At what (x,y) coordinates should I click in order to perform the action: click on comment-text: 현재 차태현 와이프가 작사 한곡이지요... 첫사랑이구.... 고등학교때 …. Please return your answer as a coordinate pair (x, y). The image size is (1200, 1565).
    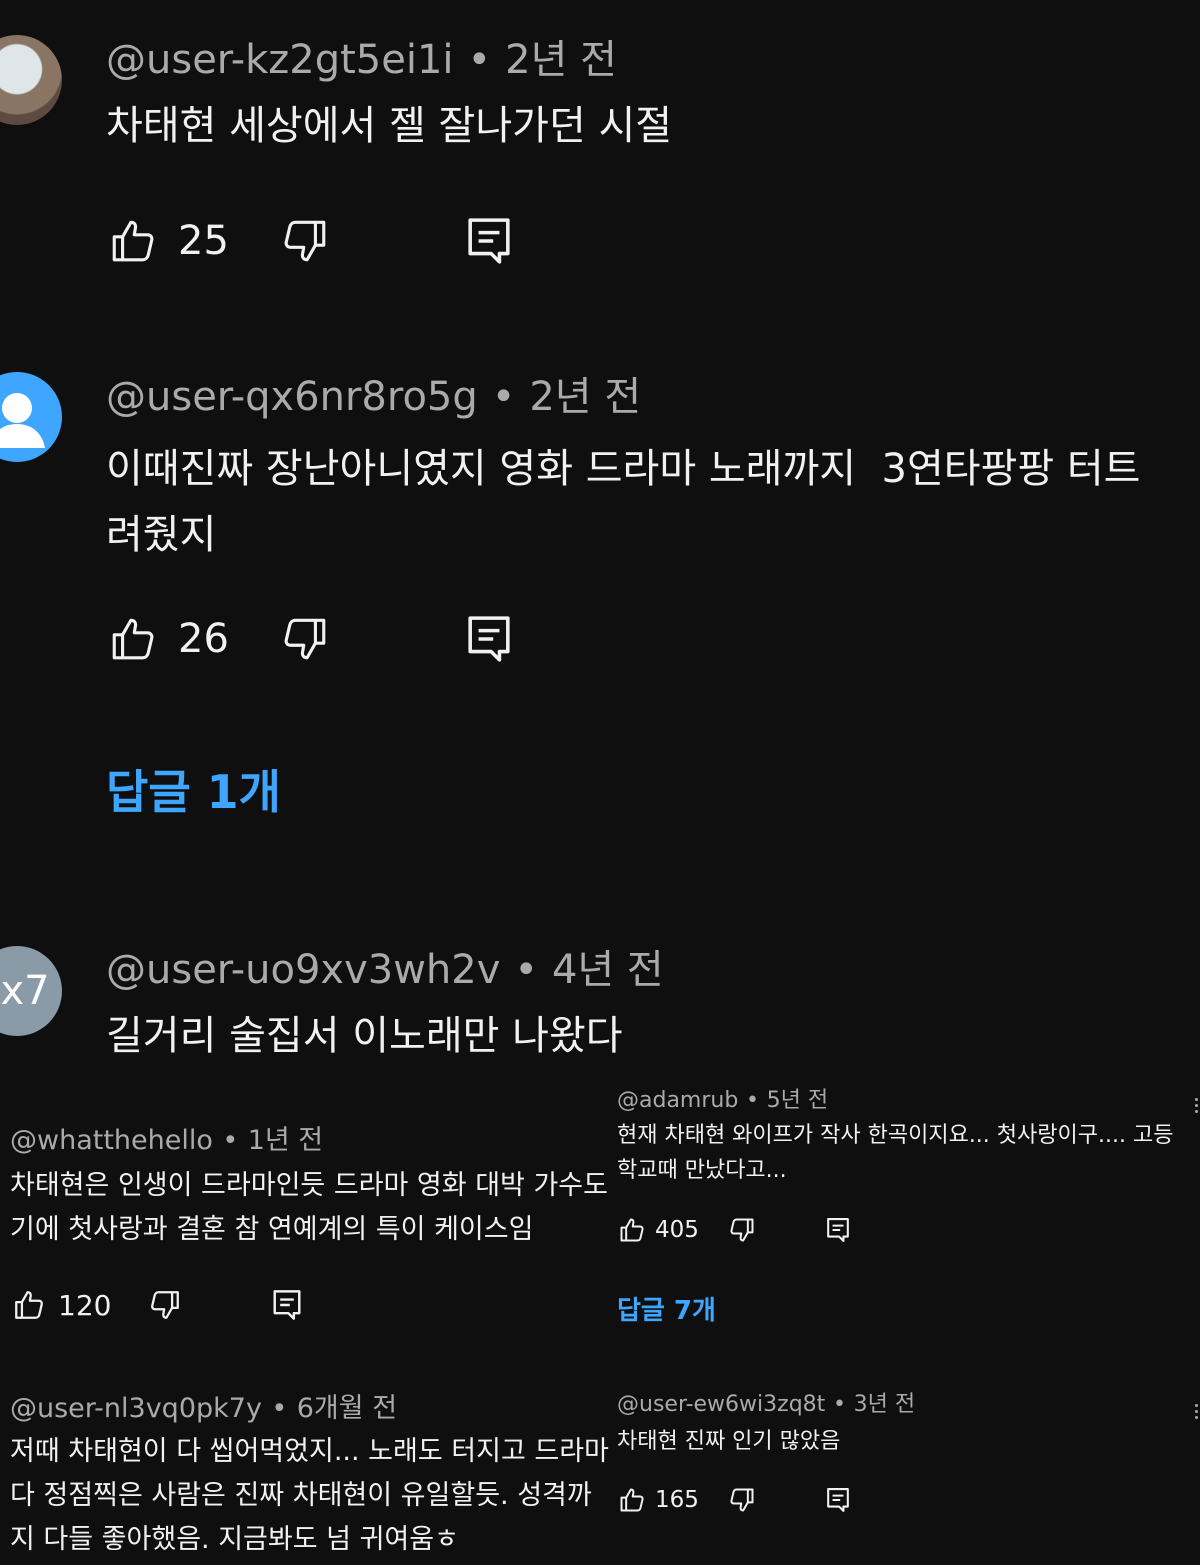
    Looking at the image, I should click on (895, 1153).